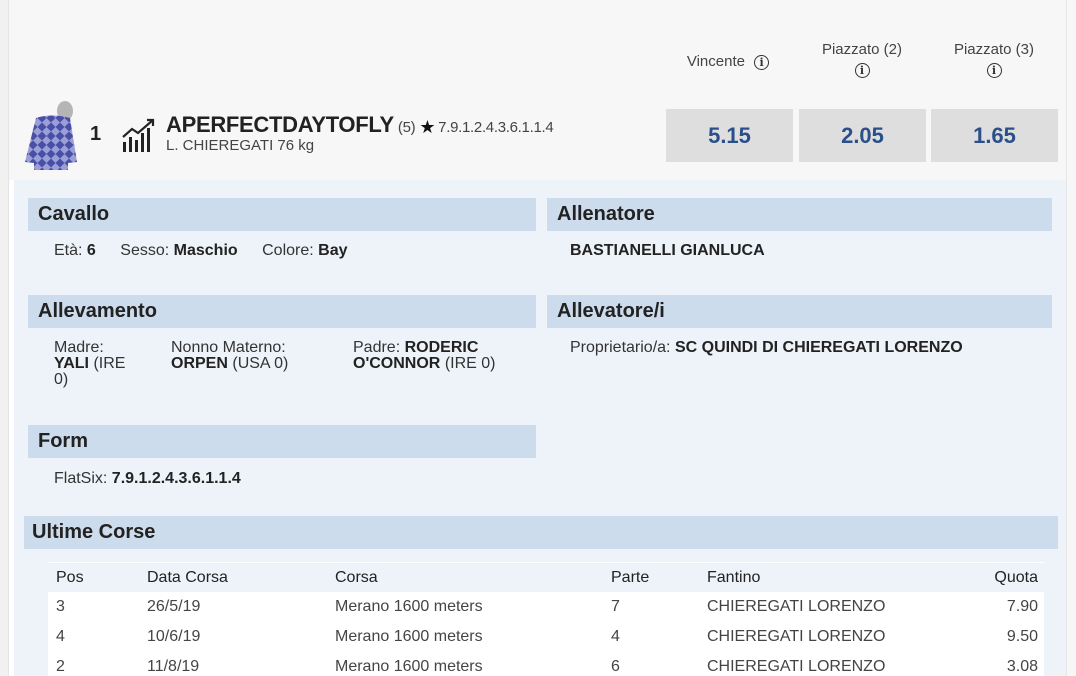  Describe the element at coordinates (799, 214) in the screenshot. I see `section-header-allenatore: Allenatore` at that location.